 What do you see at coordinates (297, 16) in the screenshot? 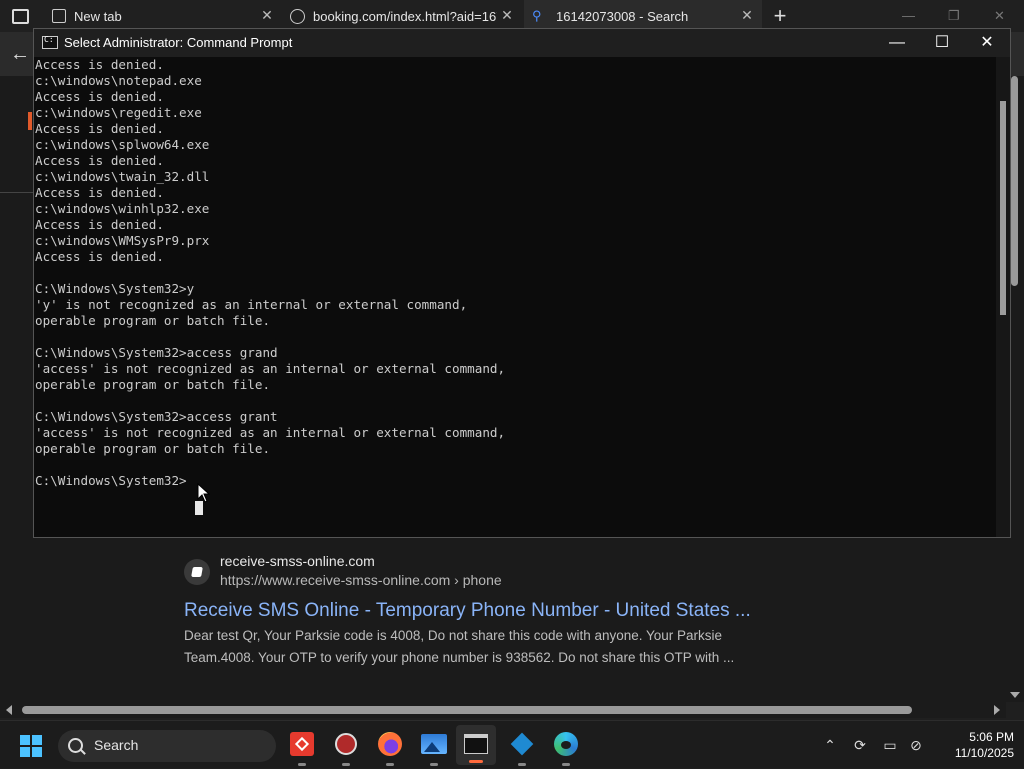
I see `globe-icon` at bounding box center [297, 16].